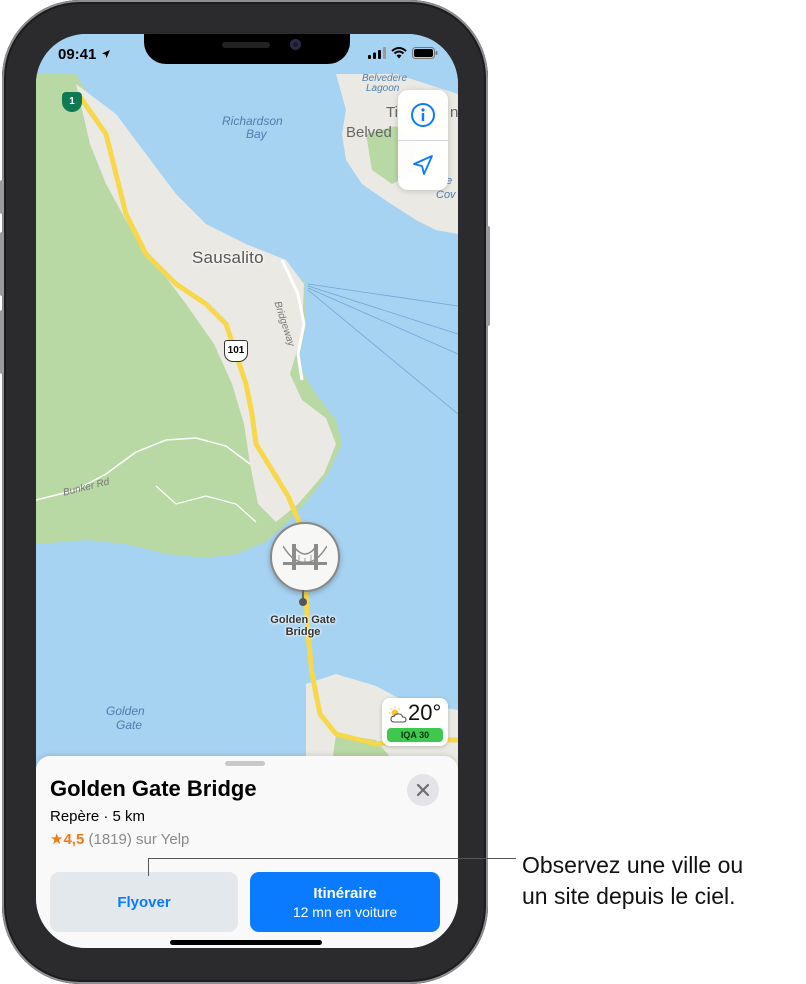 The image size is (806, 984). Describe the element at coordinates (629, 896) in the screenshot. I see `callout-line-2: un site depuis le ciel.` at that location.